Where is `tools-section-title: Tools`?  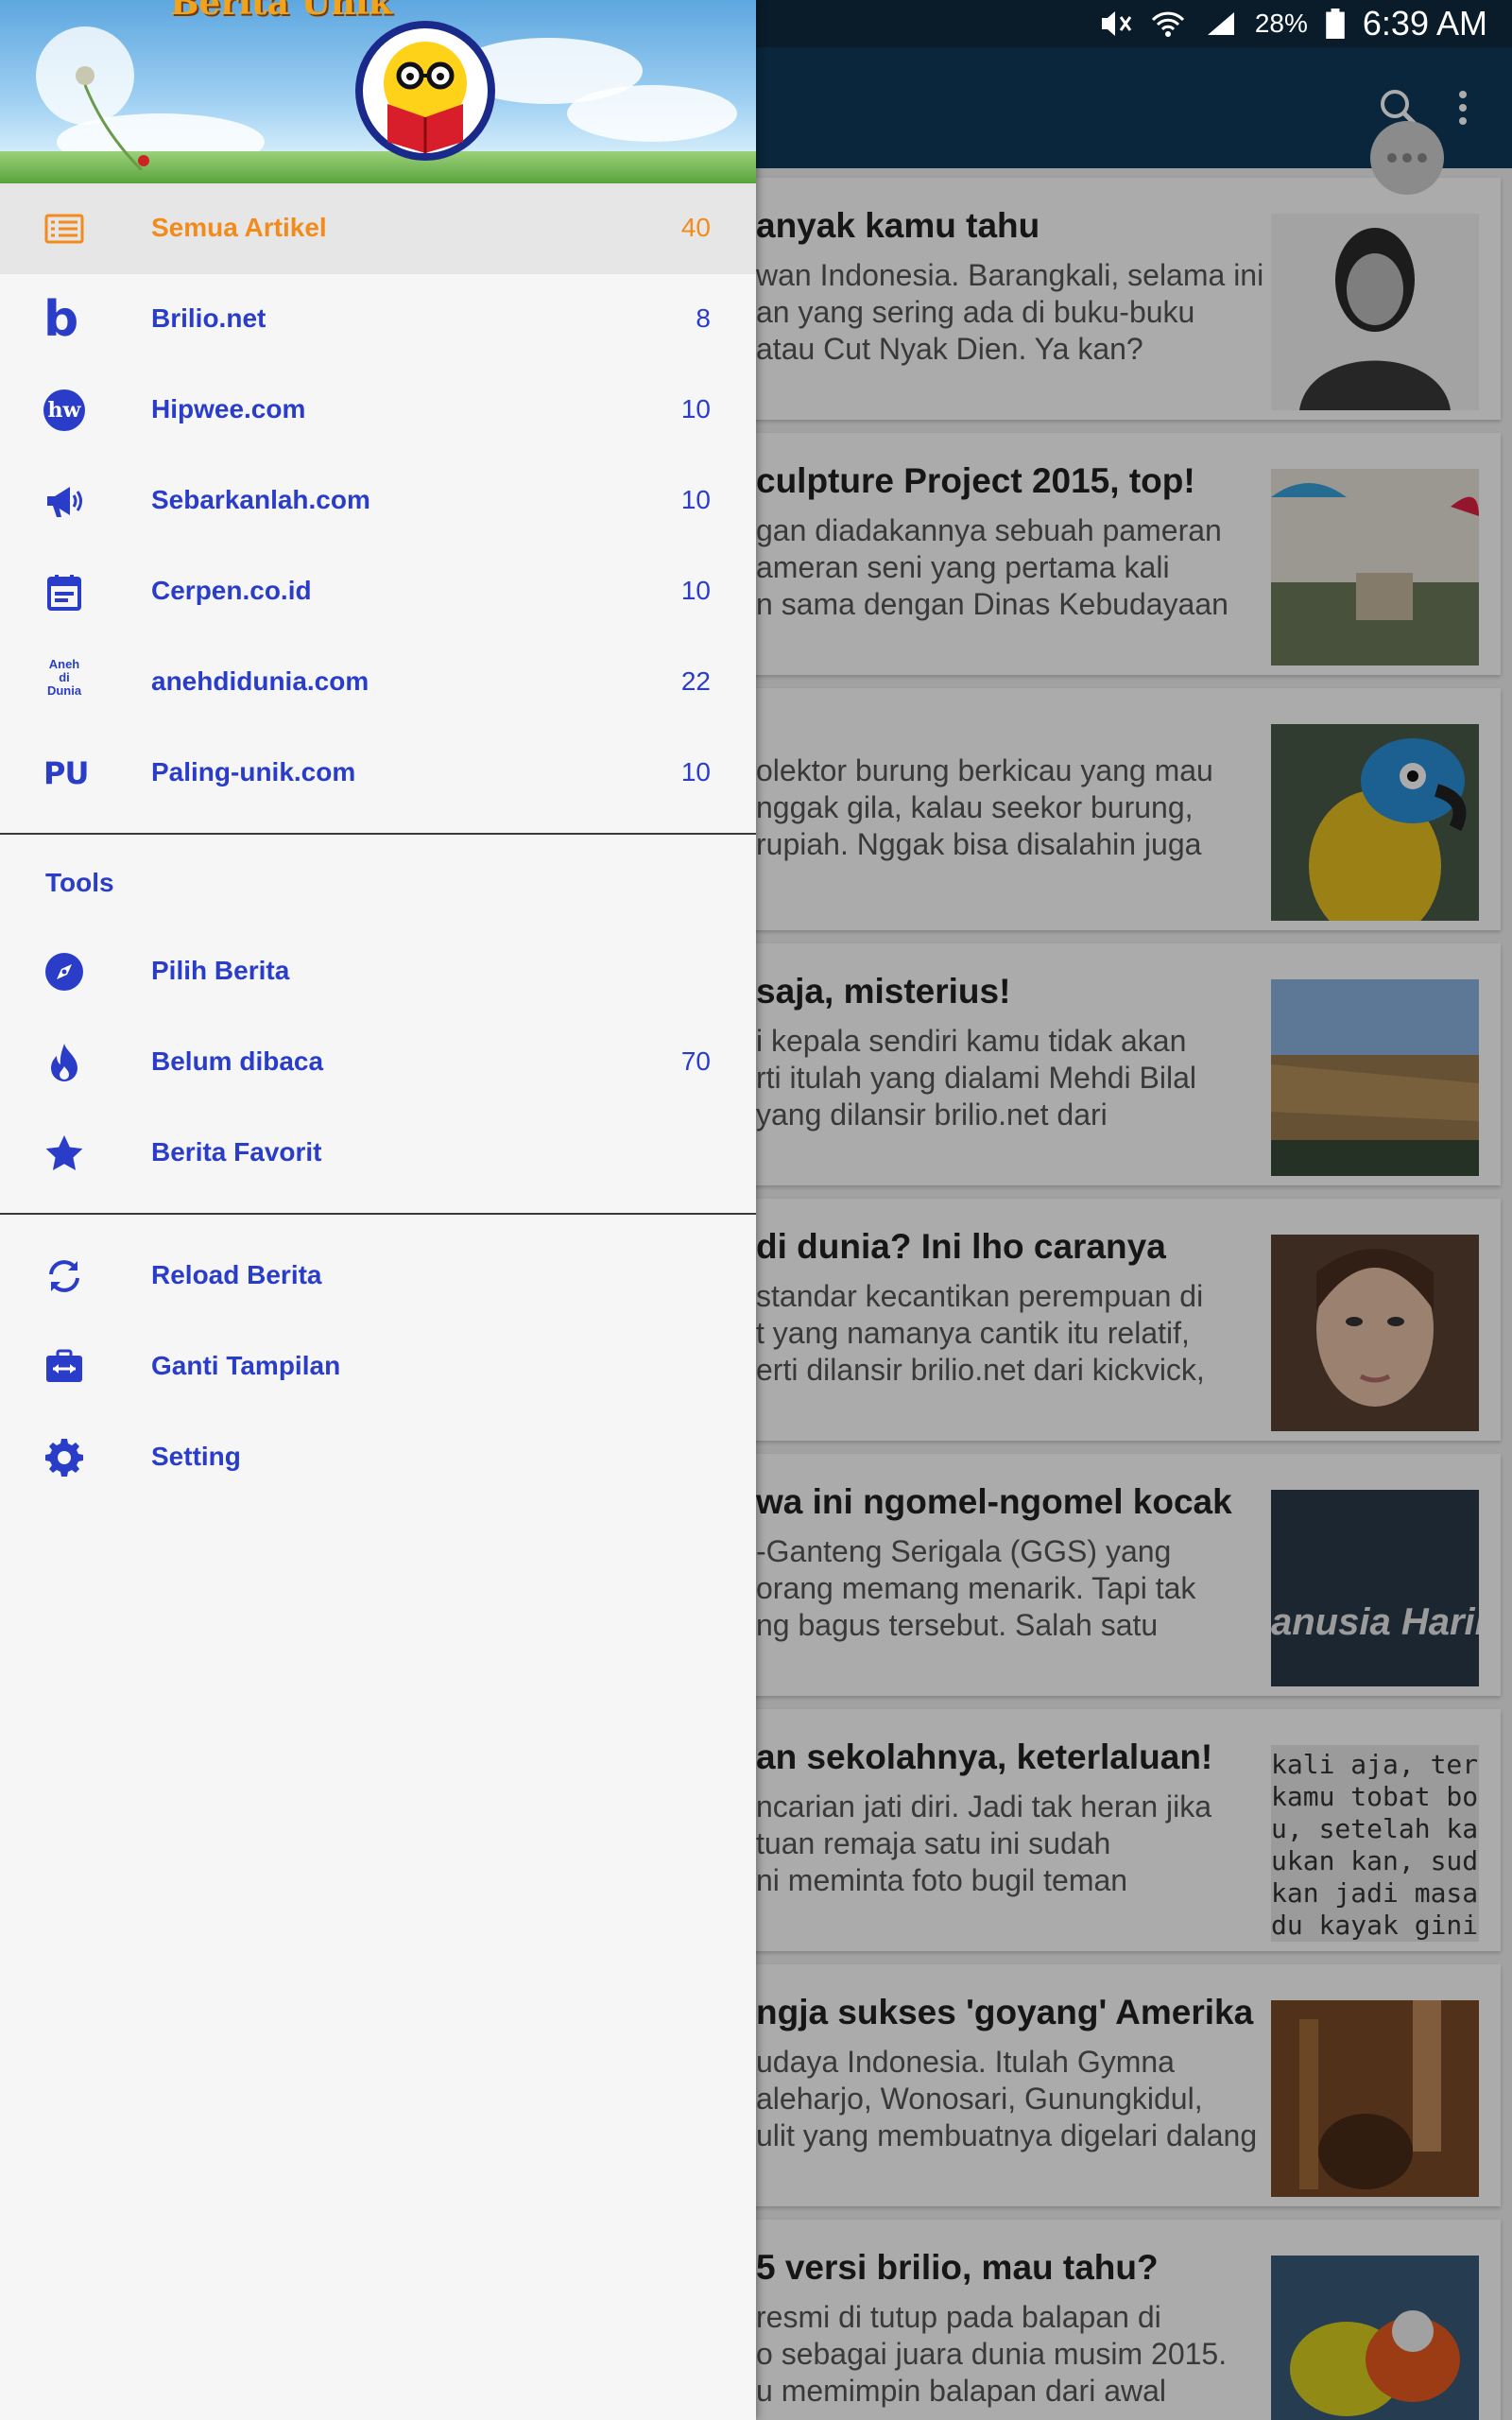 tools-section-title: Tools is located at coordinates (79, 882).